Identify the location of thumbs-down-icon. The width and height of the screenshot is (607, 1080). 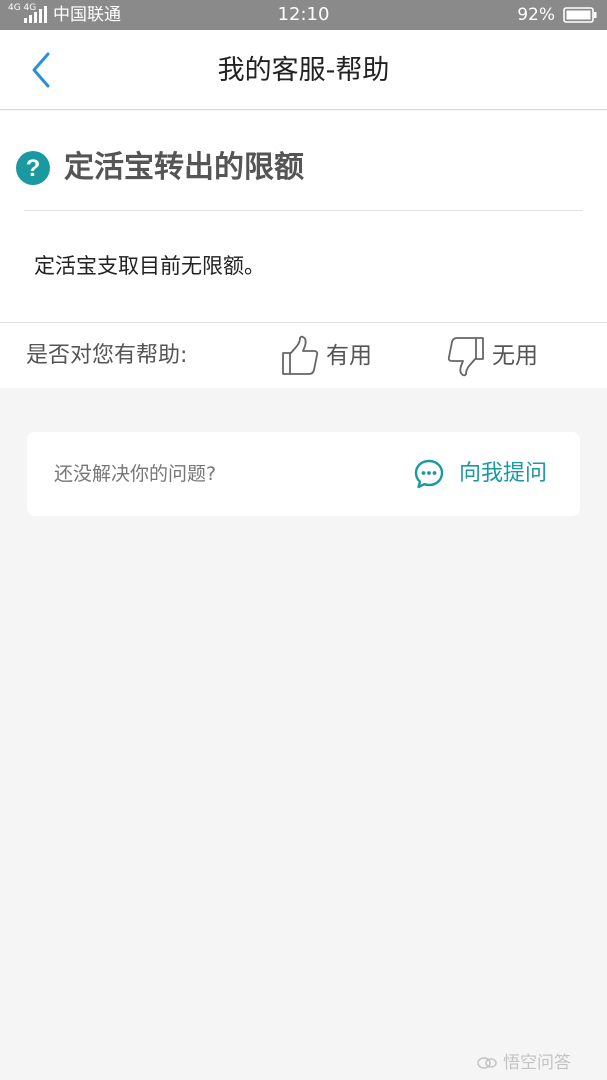
(465, 357).